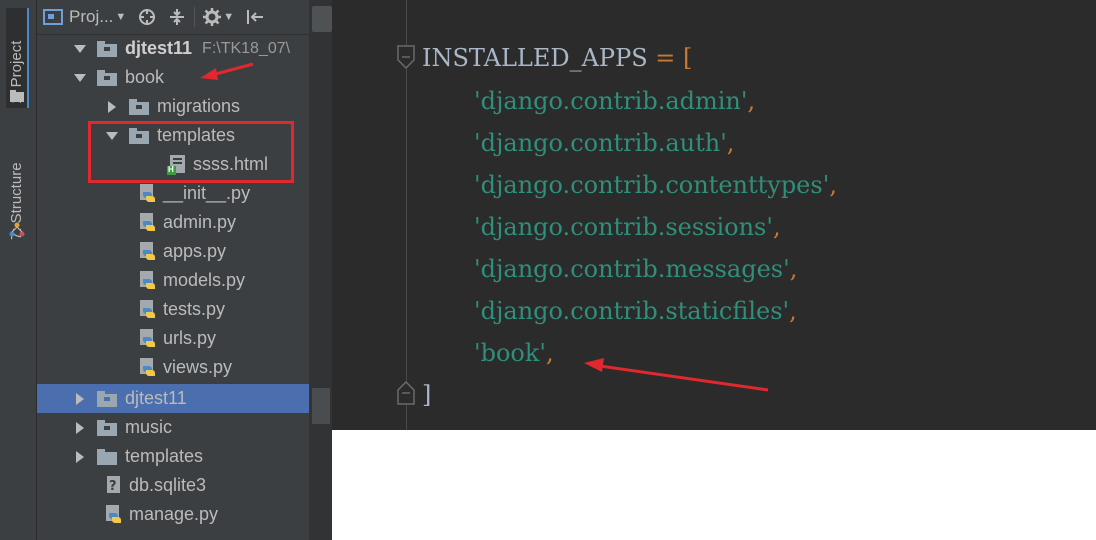 The width and height of the screenshot is (1096, 540). Describe the element at coordinates (227, 71) in the screenshot. I see `arrow-to-book-folder` at that location.